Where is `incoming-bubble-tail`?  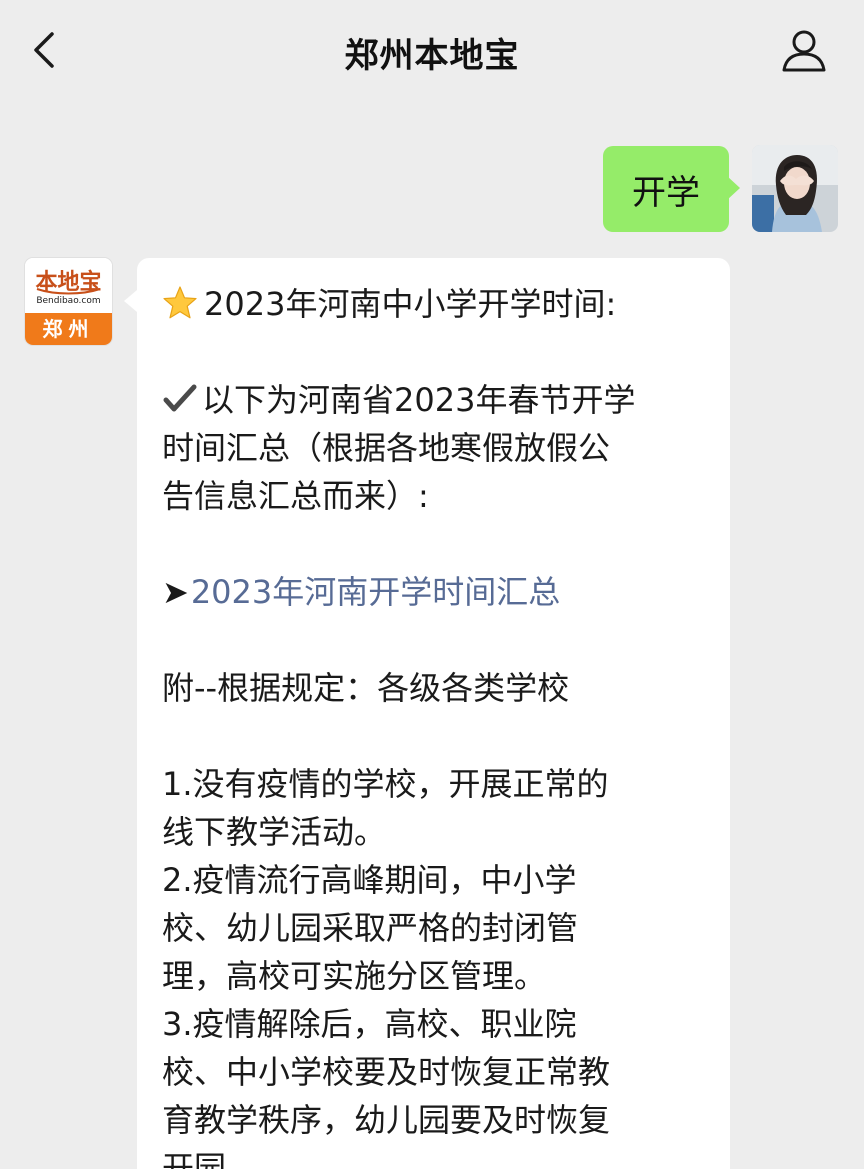 incoming-bubble-tail is located at coordinates (130, 301).